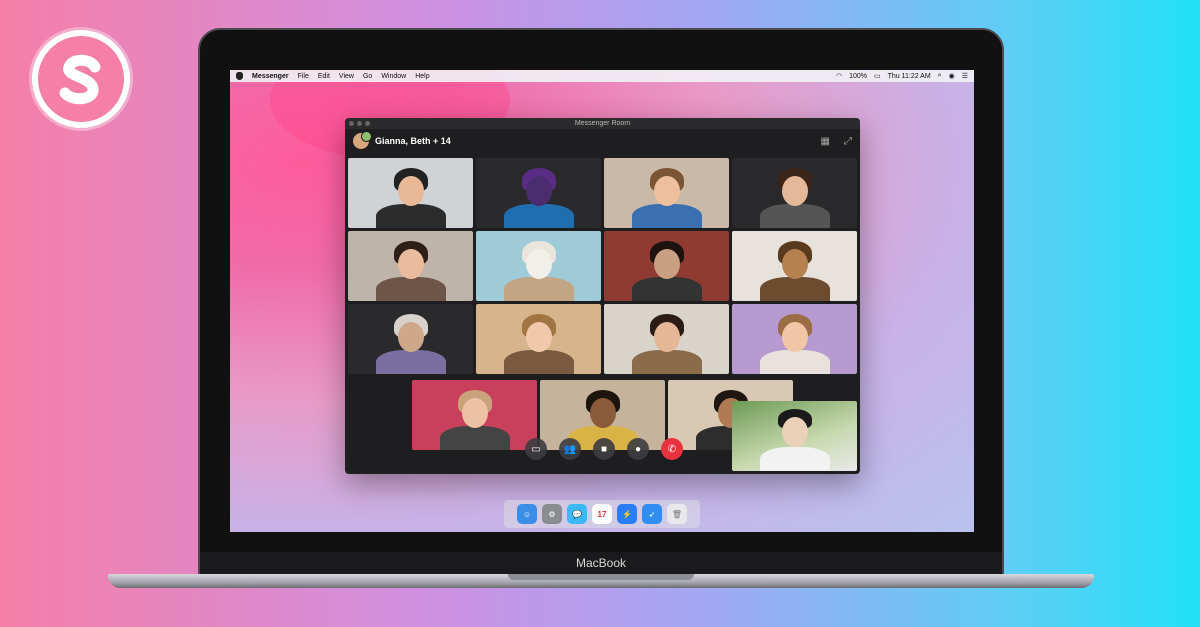  I want to click on brand-logo, so click(81, 79).